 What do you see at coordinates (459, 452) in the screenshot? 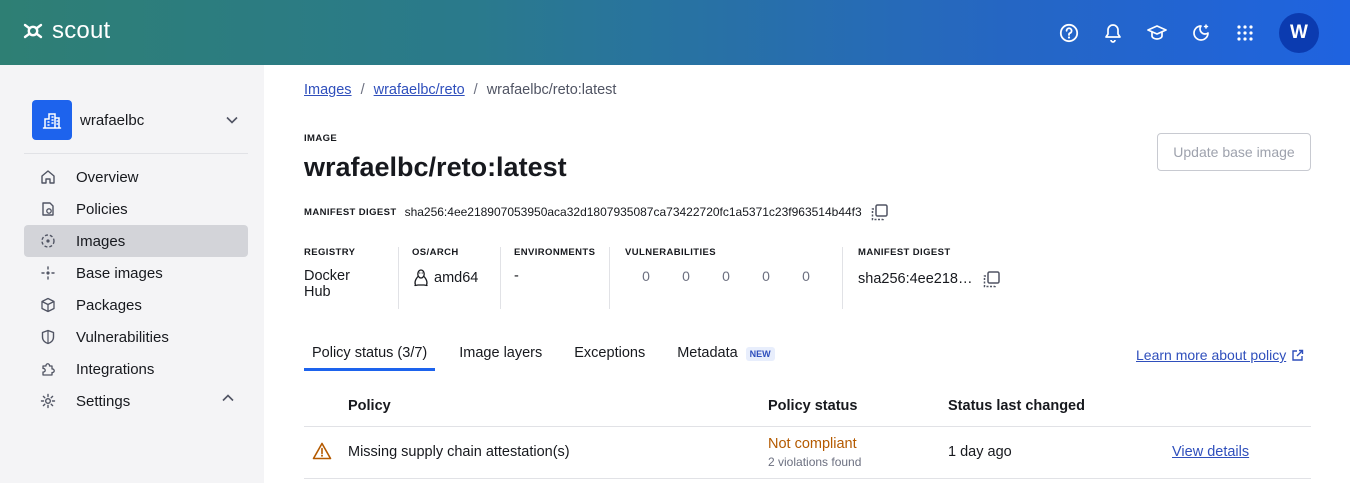
I see `policy-name: Missing supply chain attestation(s)` at bounding box center [459, 452].